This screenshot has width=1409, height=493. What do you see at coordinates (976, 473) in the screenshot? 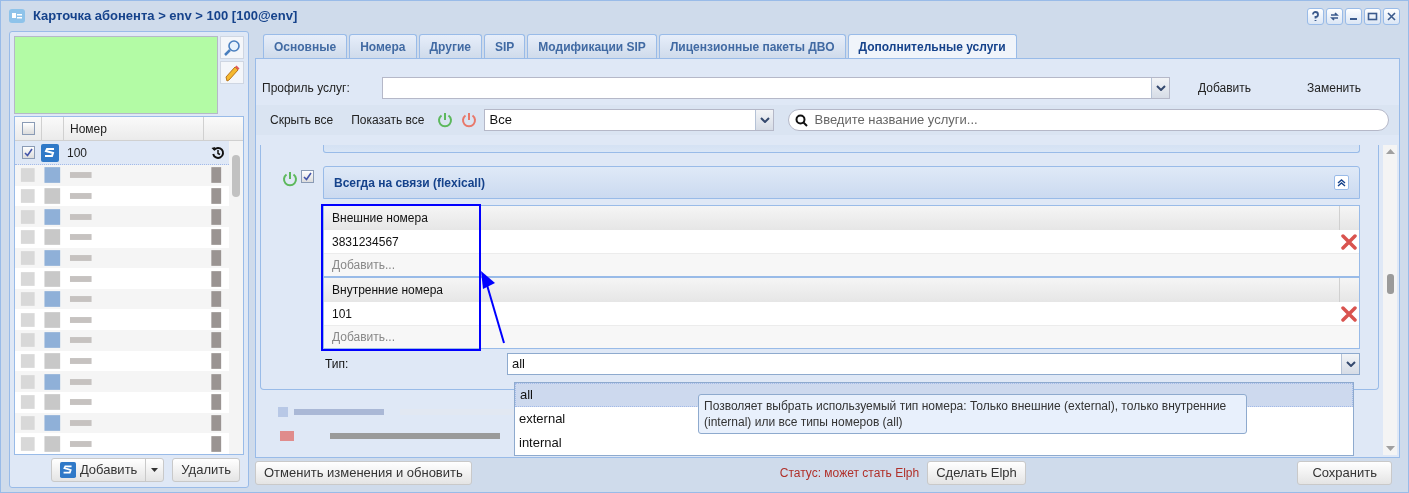
I see `make-elph-button: Сделать Elph` at bounding box center [976, 473].